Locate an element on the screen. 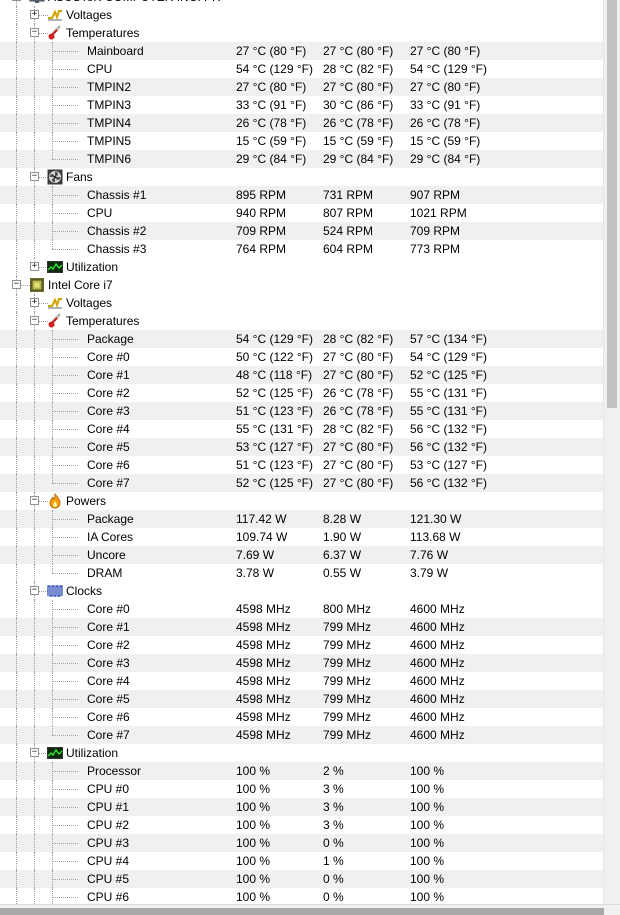 The height and width of the screenshot is (915, 620). value-min: 800 MHz is located at coordinates (347, 609).